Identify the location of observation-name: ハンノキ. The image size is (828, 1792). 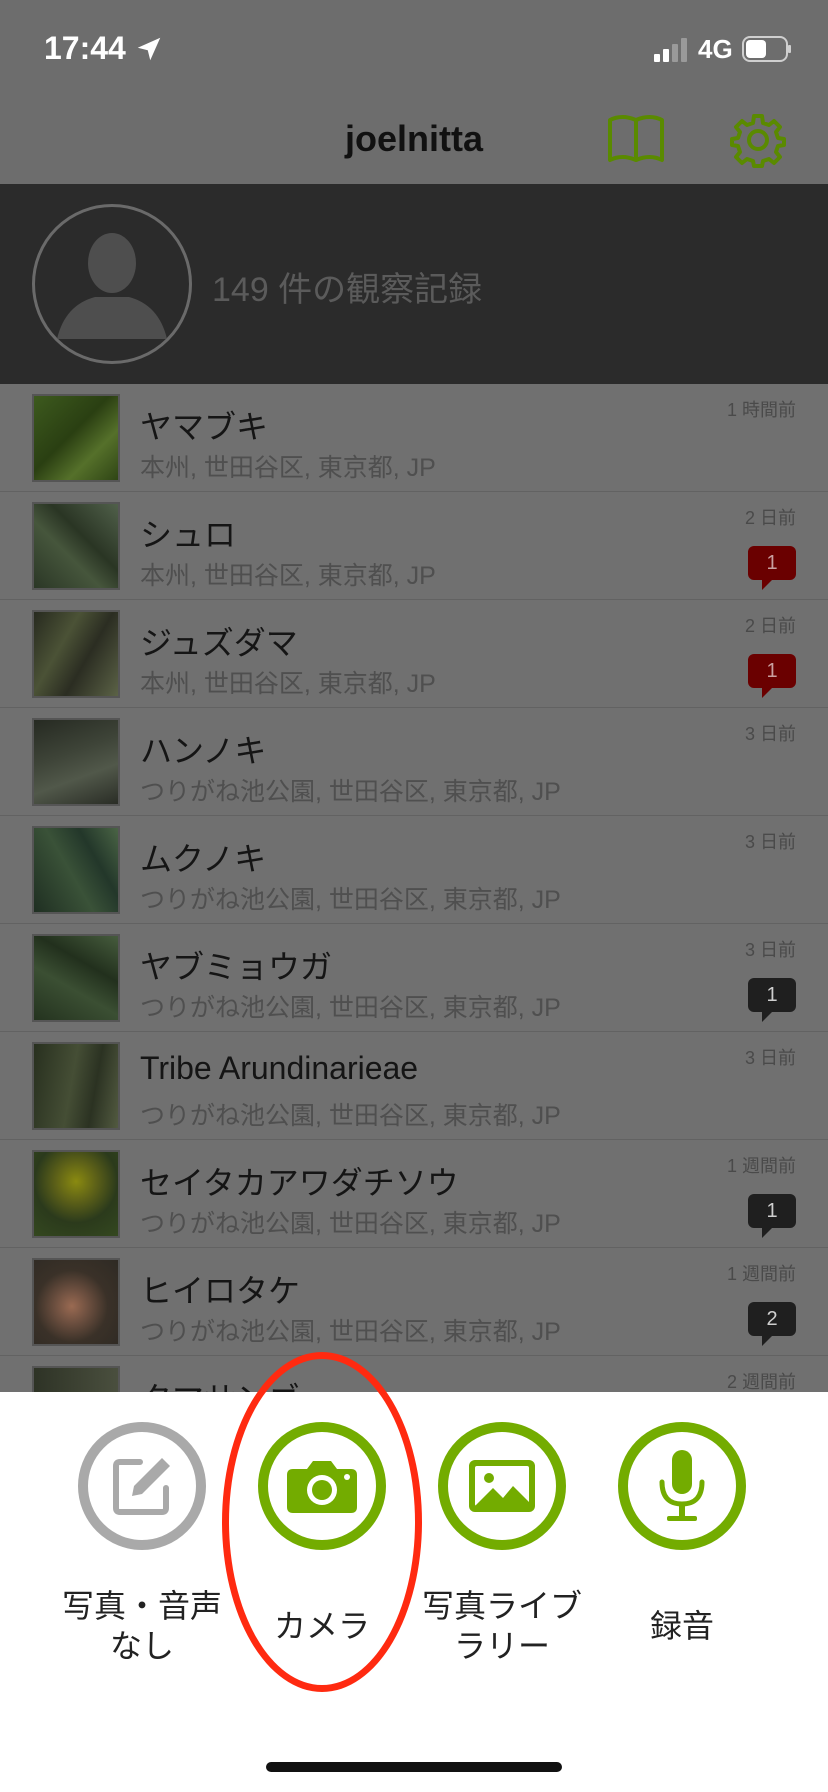
(203, 751).